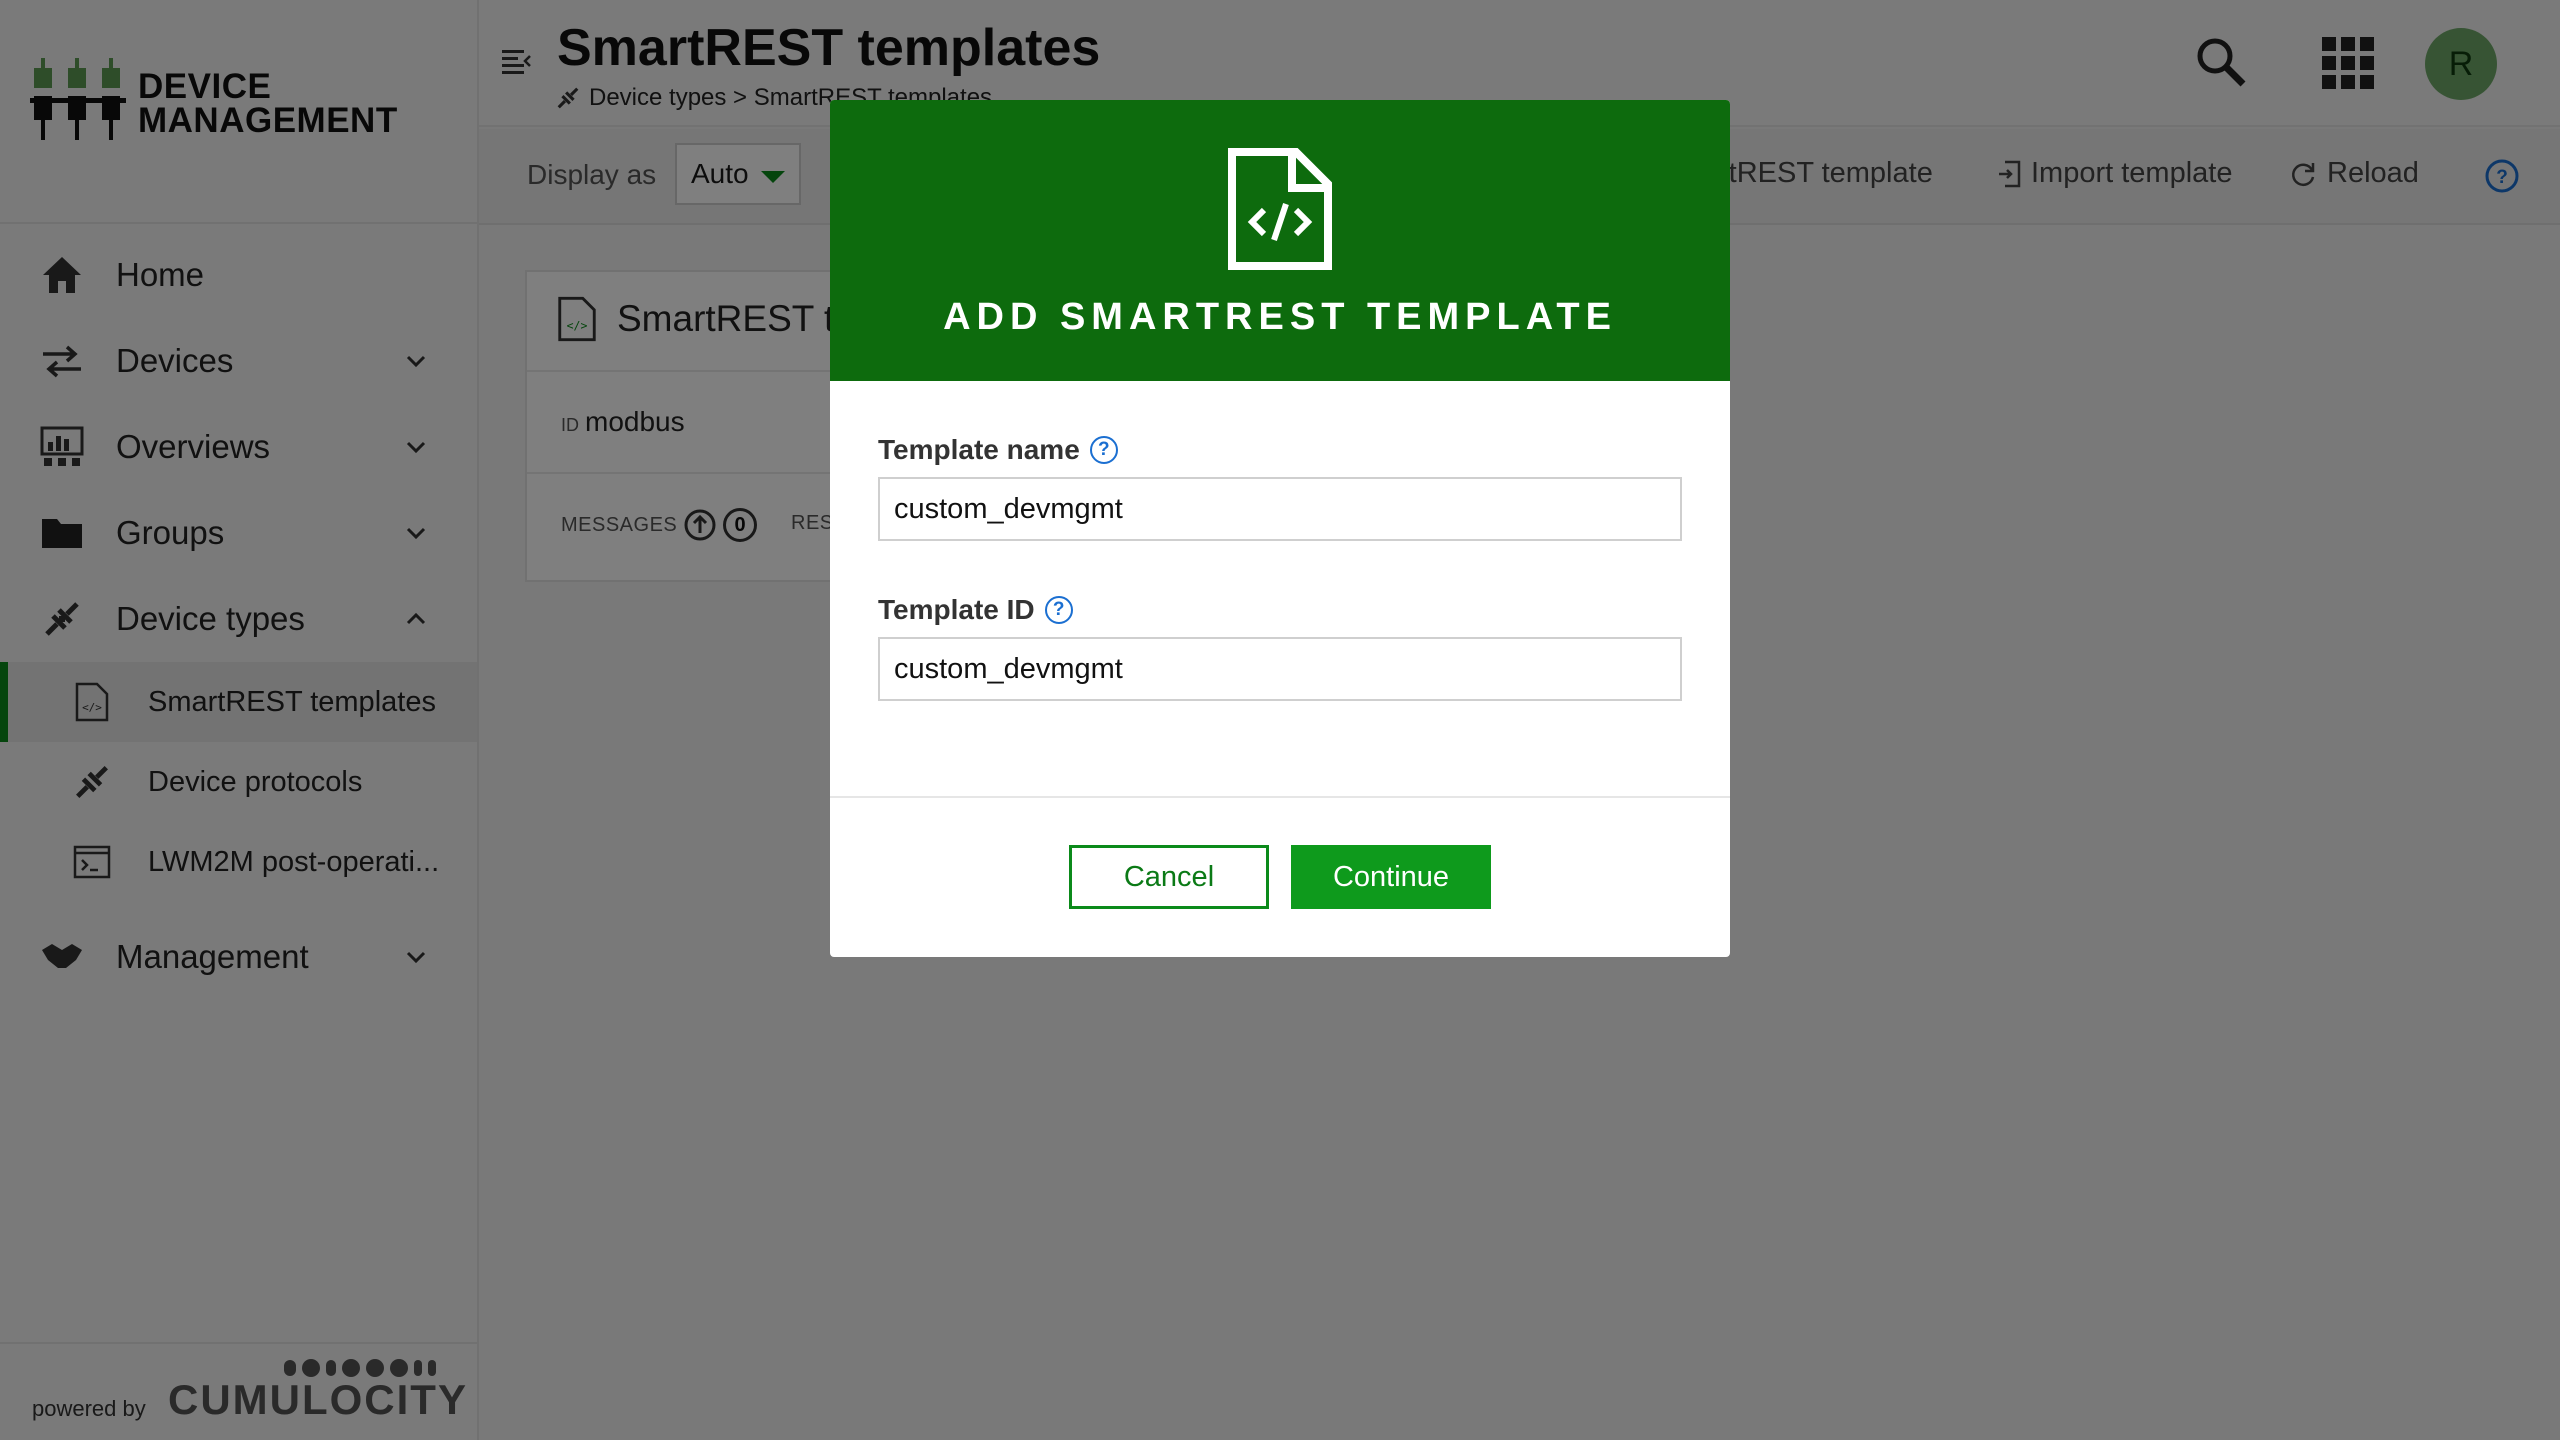 The width and height of the screenshot is (2560, 1440). Describe the element at coordinates (1280, 317) in the screenshot. I see `modal-title: ADD SMARTREST TEMPLATE` at that location.